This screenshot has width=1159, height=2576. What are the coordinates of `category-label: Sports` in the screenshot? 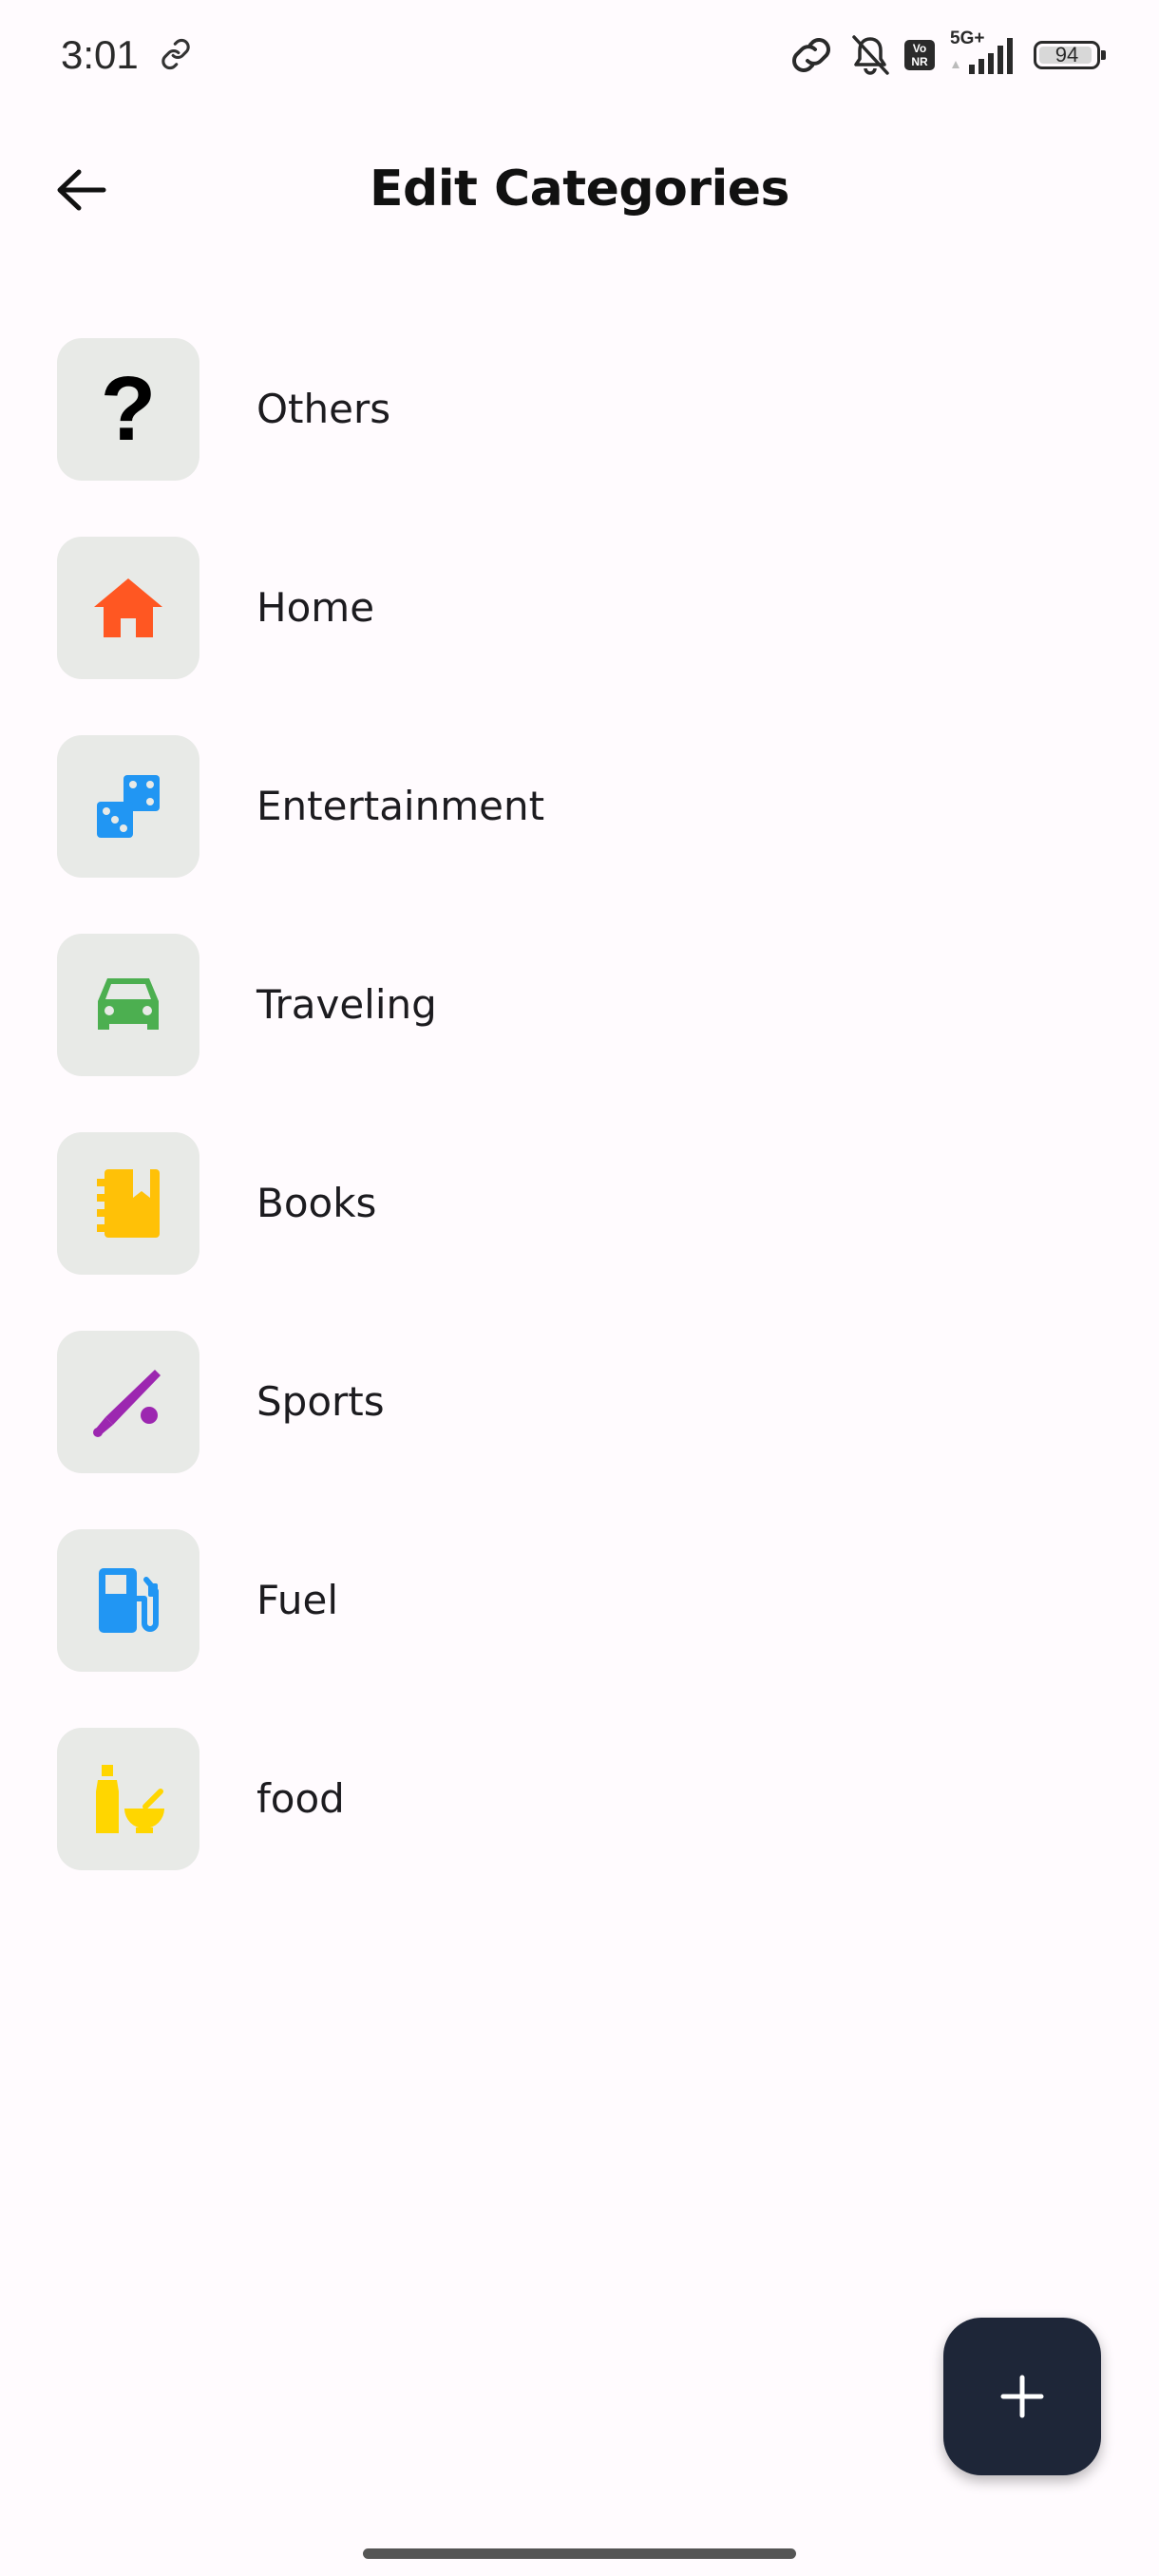 It's located at (320, 1401).